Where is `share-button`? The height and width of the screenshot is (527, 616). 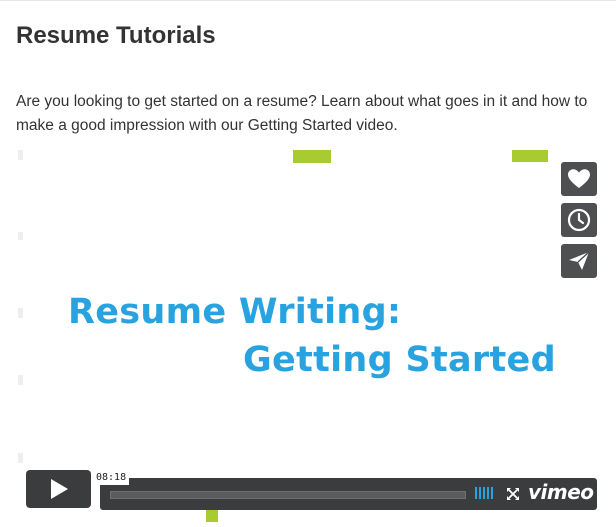
share-button is located at coordinates (579, 261).